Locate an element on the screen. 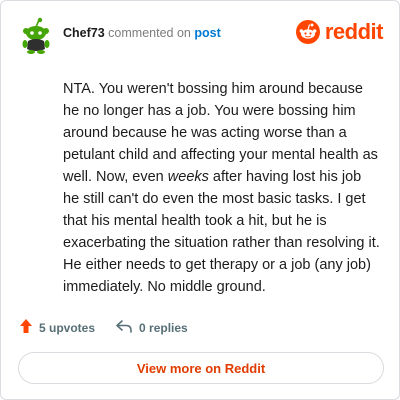 This screenshot has width=400, height=400. reddit-brand: reddit is located at coordinates (339, 32).